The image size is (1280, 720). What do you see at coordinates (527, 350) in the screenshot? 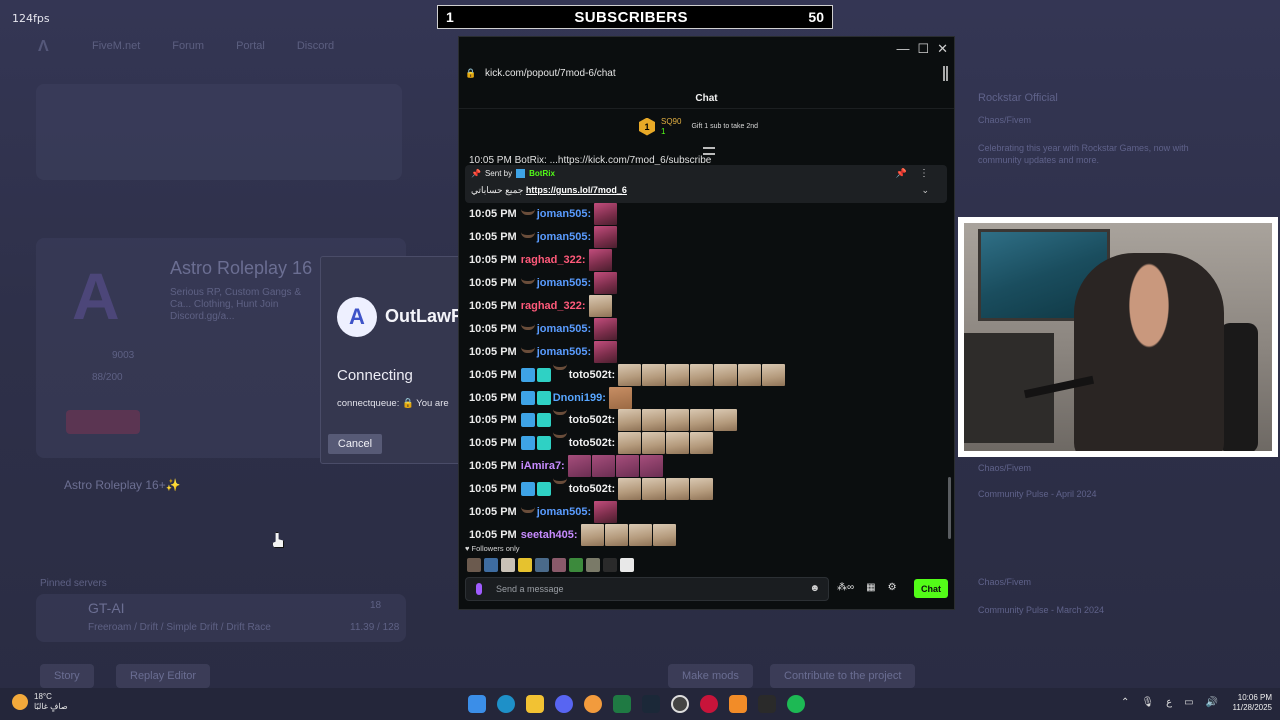
I see `mustache-badge-icon` at bounding box center [527, 350].